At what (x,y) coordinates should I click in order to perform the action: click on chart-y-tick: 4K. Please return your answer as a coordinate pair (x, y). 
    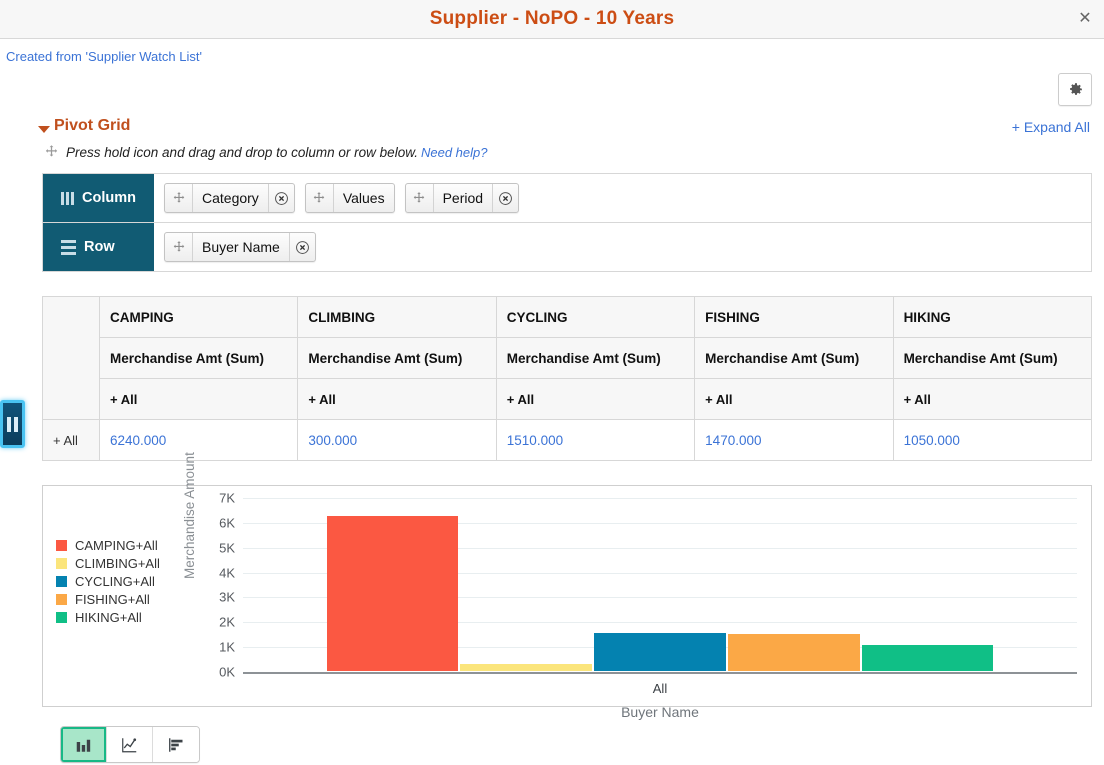
    Looking at the image, I should click on (227, 573).